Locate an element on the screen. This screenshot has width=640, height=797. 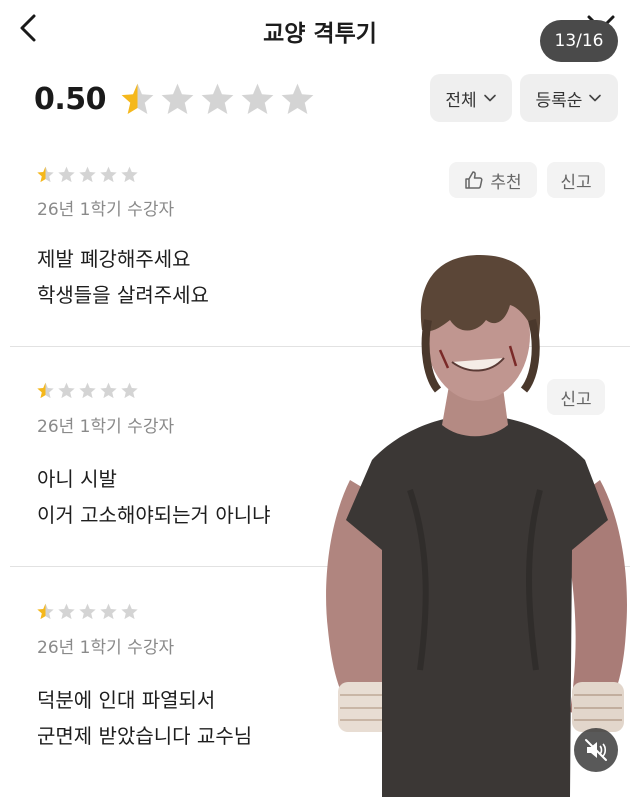
mute-button is located at coordinates (596, 750).